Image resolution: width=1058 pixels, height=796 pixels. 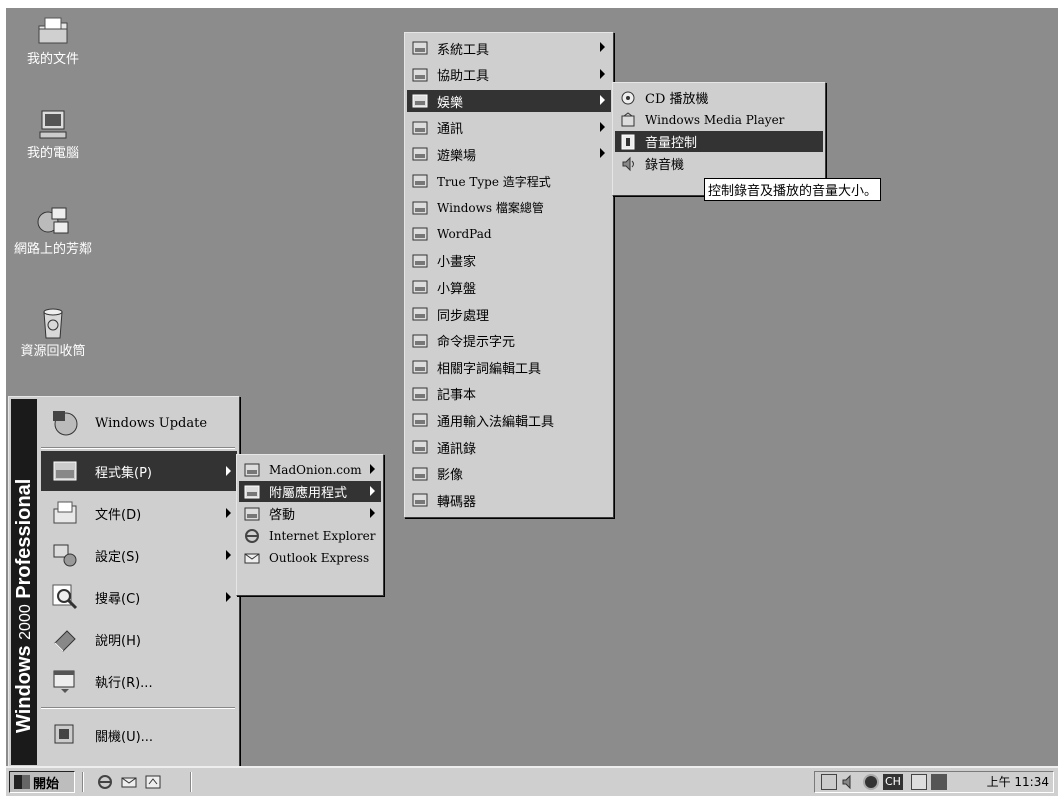 I want to click on accessories-item: 同步處理, so click(x=509, y=314).